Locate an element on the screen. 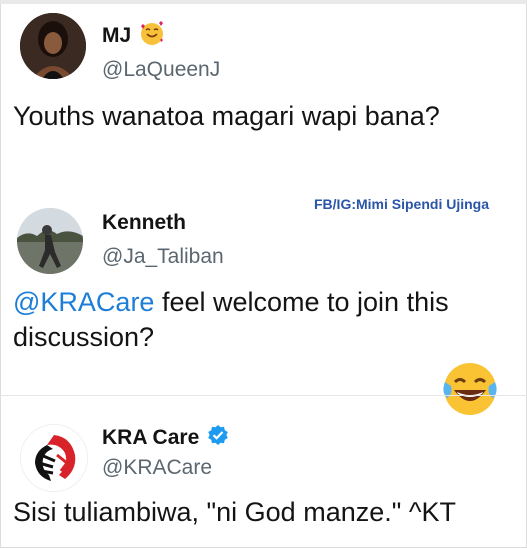 Image resolution: width=527 pixels, height=548 pixels. user-handle: @LaQueenJ is located at coordinates (161, 70).